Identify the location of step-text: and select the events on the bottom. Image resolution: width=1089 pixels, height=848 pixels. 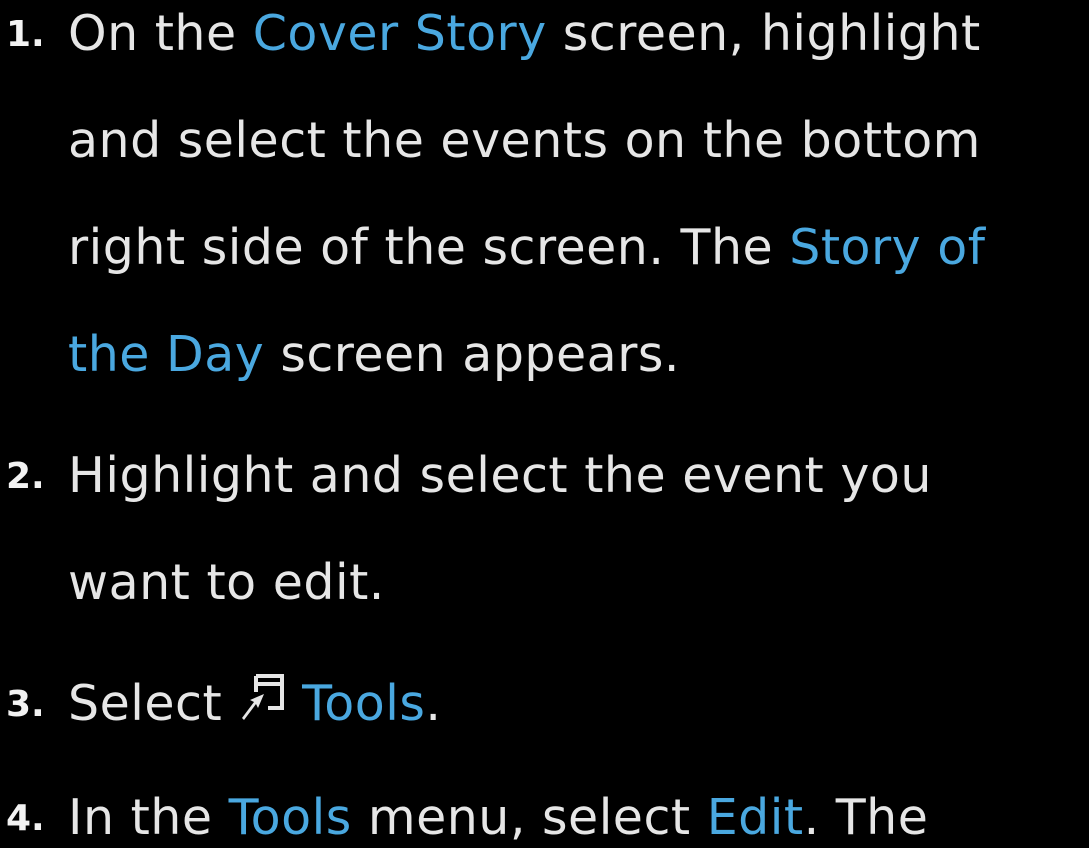
(524, 140).